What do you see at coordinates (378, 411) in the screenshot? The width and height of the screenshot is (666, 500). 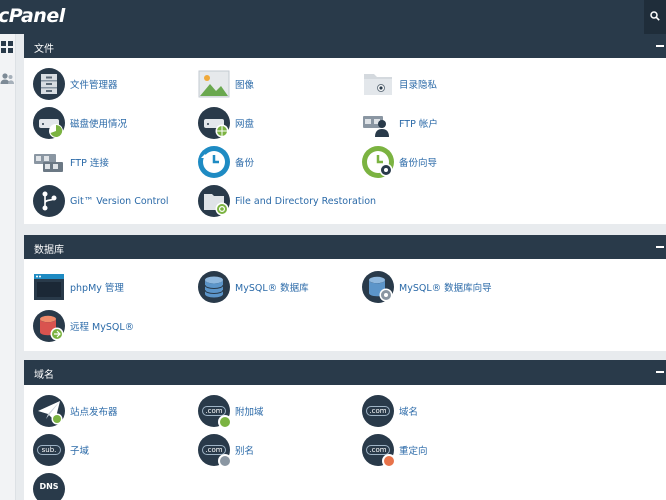 I see `domains-icon: .com` at bounding box center [378, 411].